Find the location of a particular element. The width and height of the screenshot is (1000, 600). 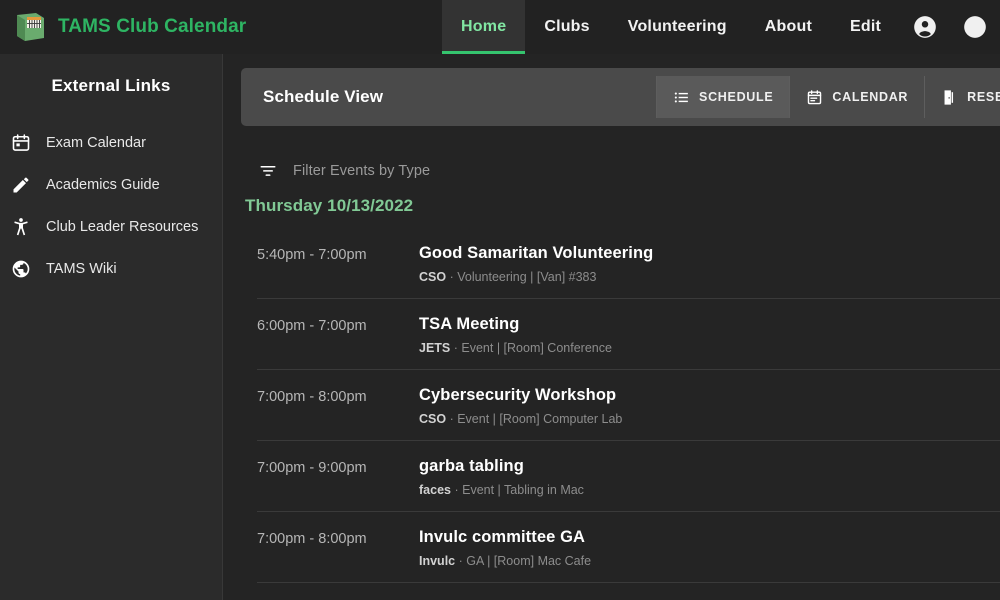

nav-item-volunteering-label: Volunteering is located at coordinates (677, 26).